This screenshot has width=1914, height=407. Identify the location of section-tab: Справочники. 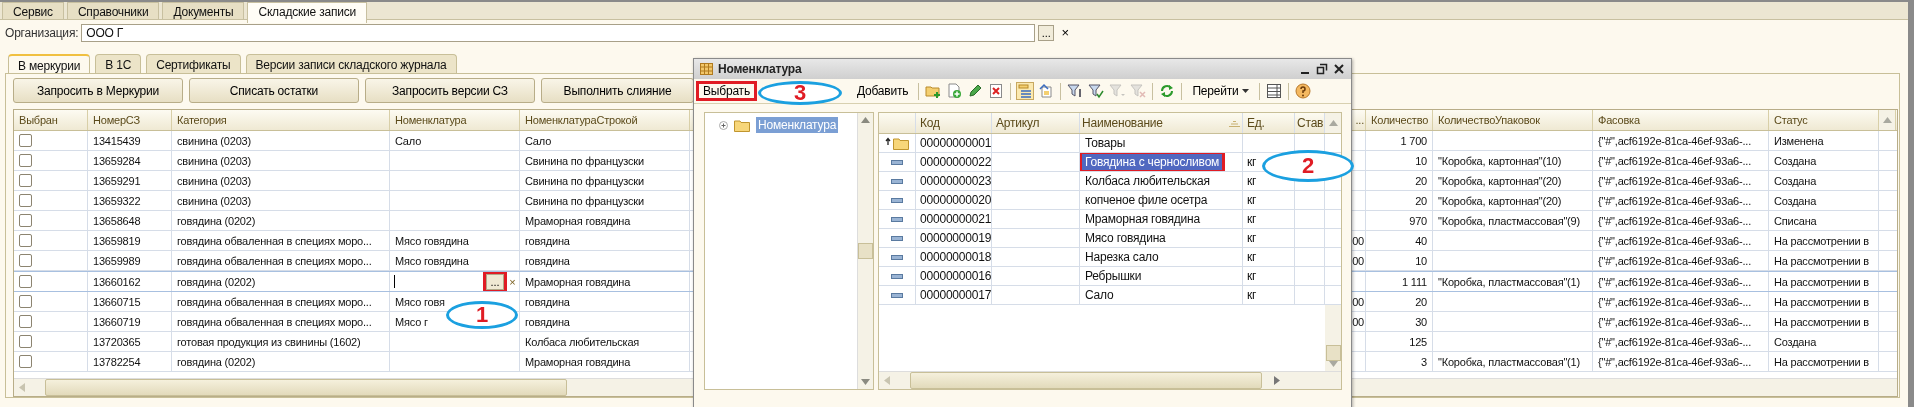
(113, 10).